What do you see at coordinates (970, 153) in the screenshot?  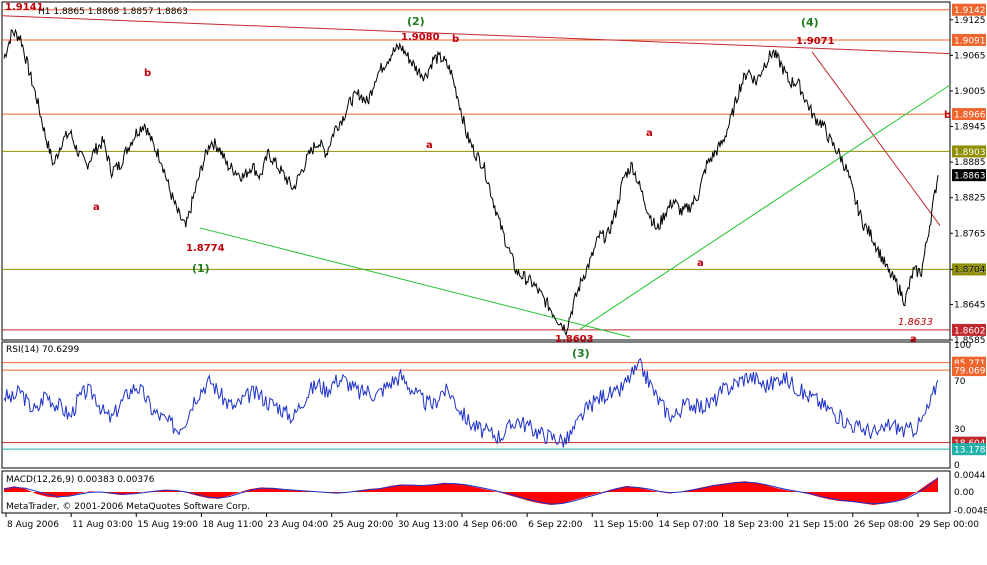 I see `level-label: 1.8903` at bounding box center [970, 153].